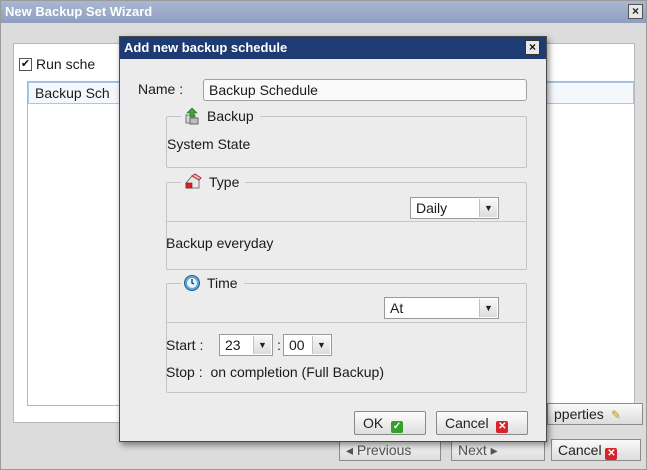  What do you see at coordinates (397, 308) in the screenshot?
I see `time-mode-value: At` at bounding box center [397, 308].